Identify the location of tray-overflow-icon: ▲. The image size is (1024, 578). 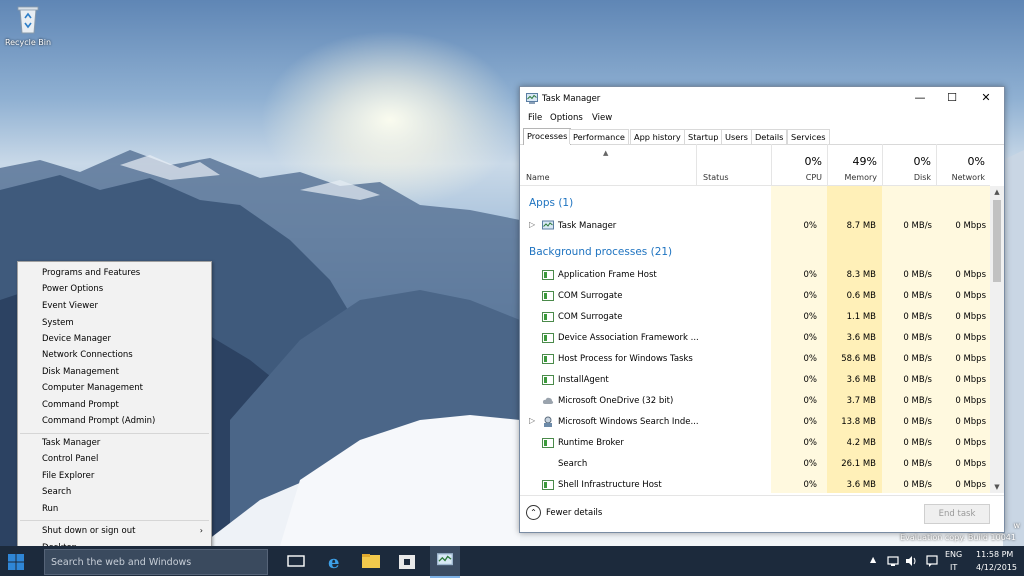
(873, 559).